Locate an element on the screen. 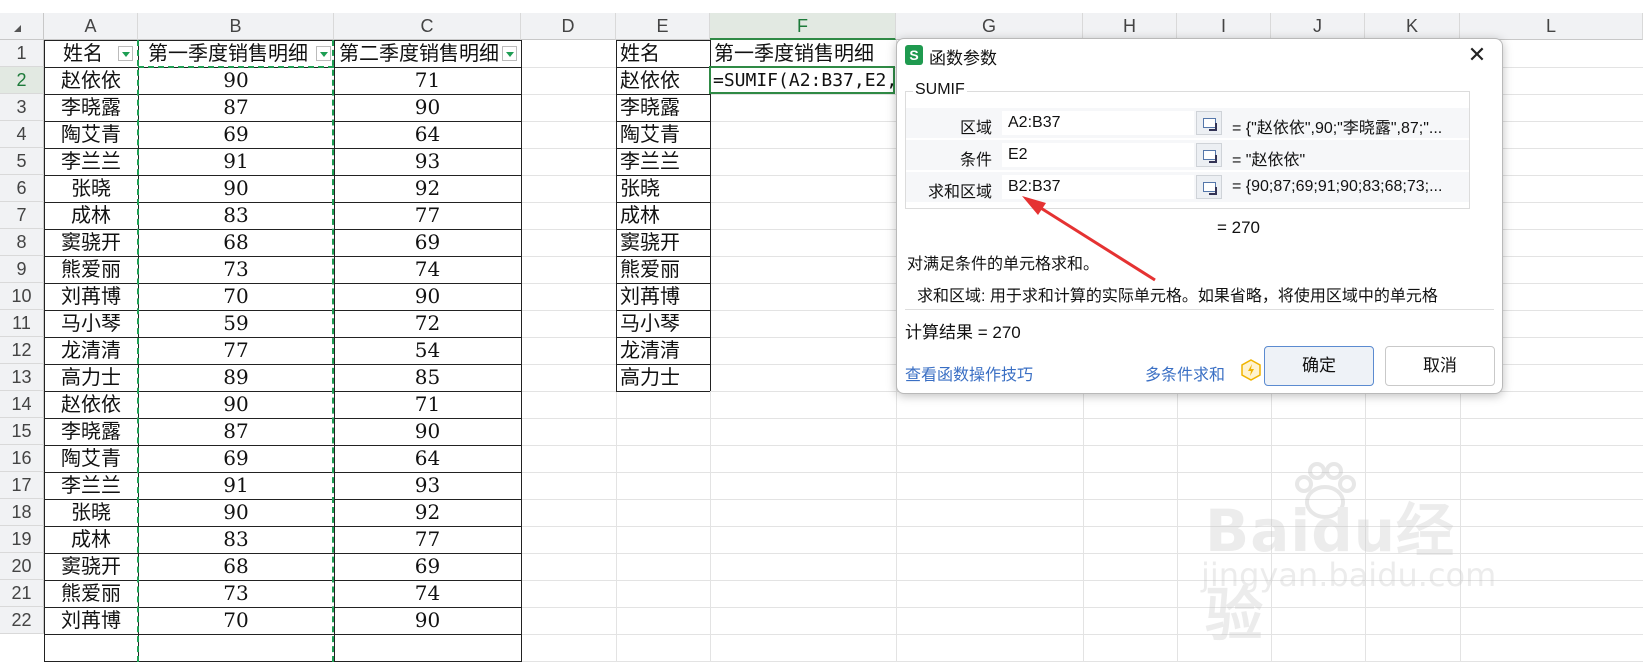 The image size is (1643, 662). row-header: 13 is located at coordinates (22, 377).